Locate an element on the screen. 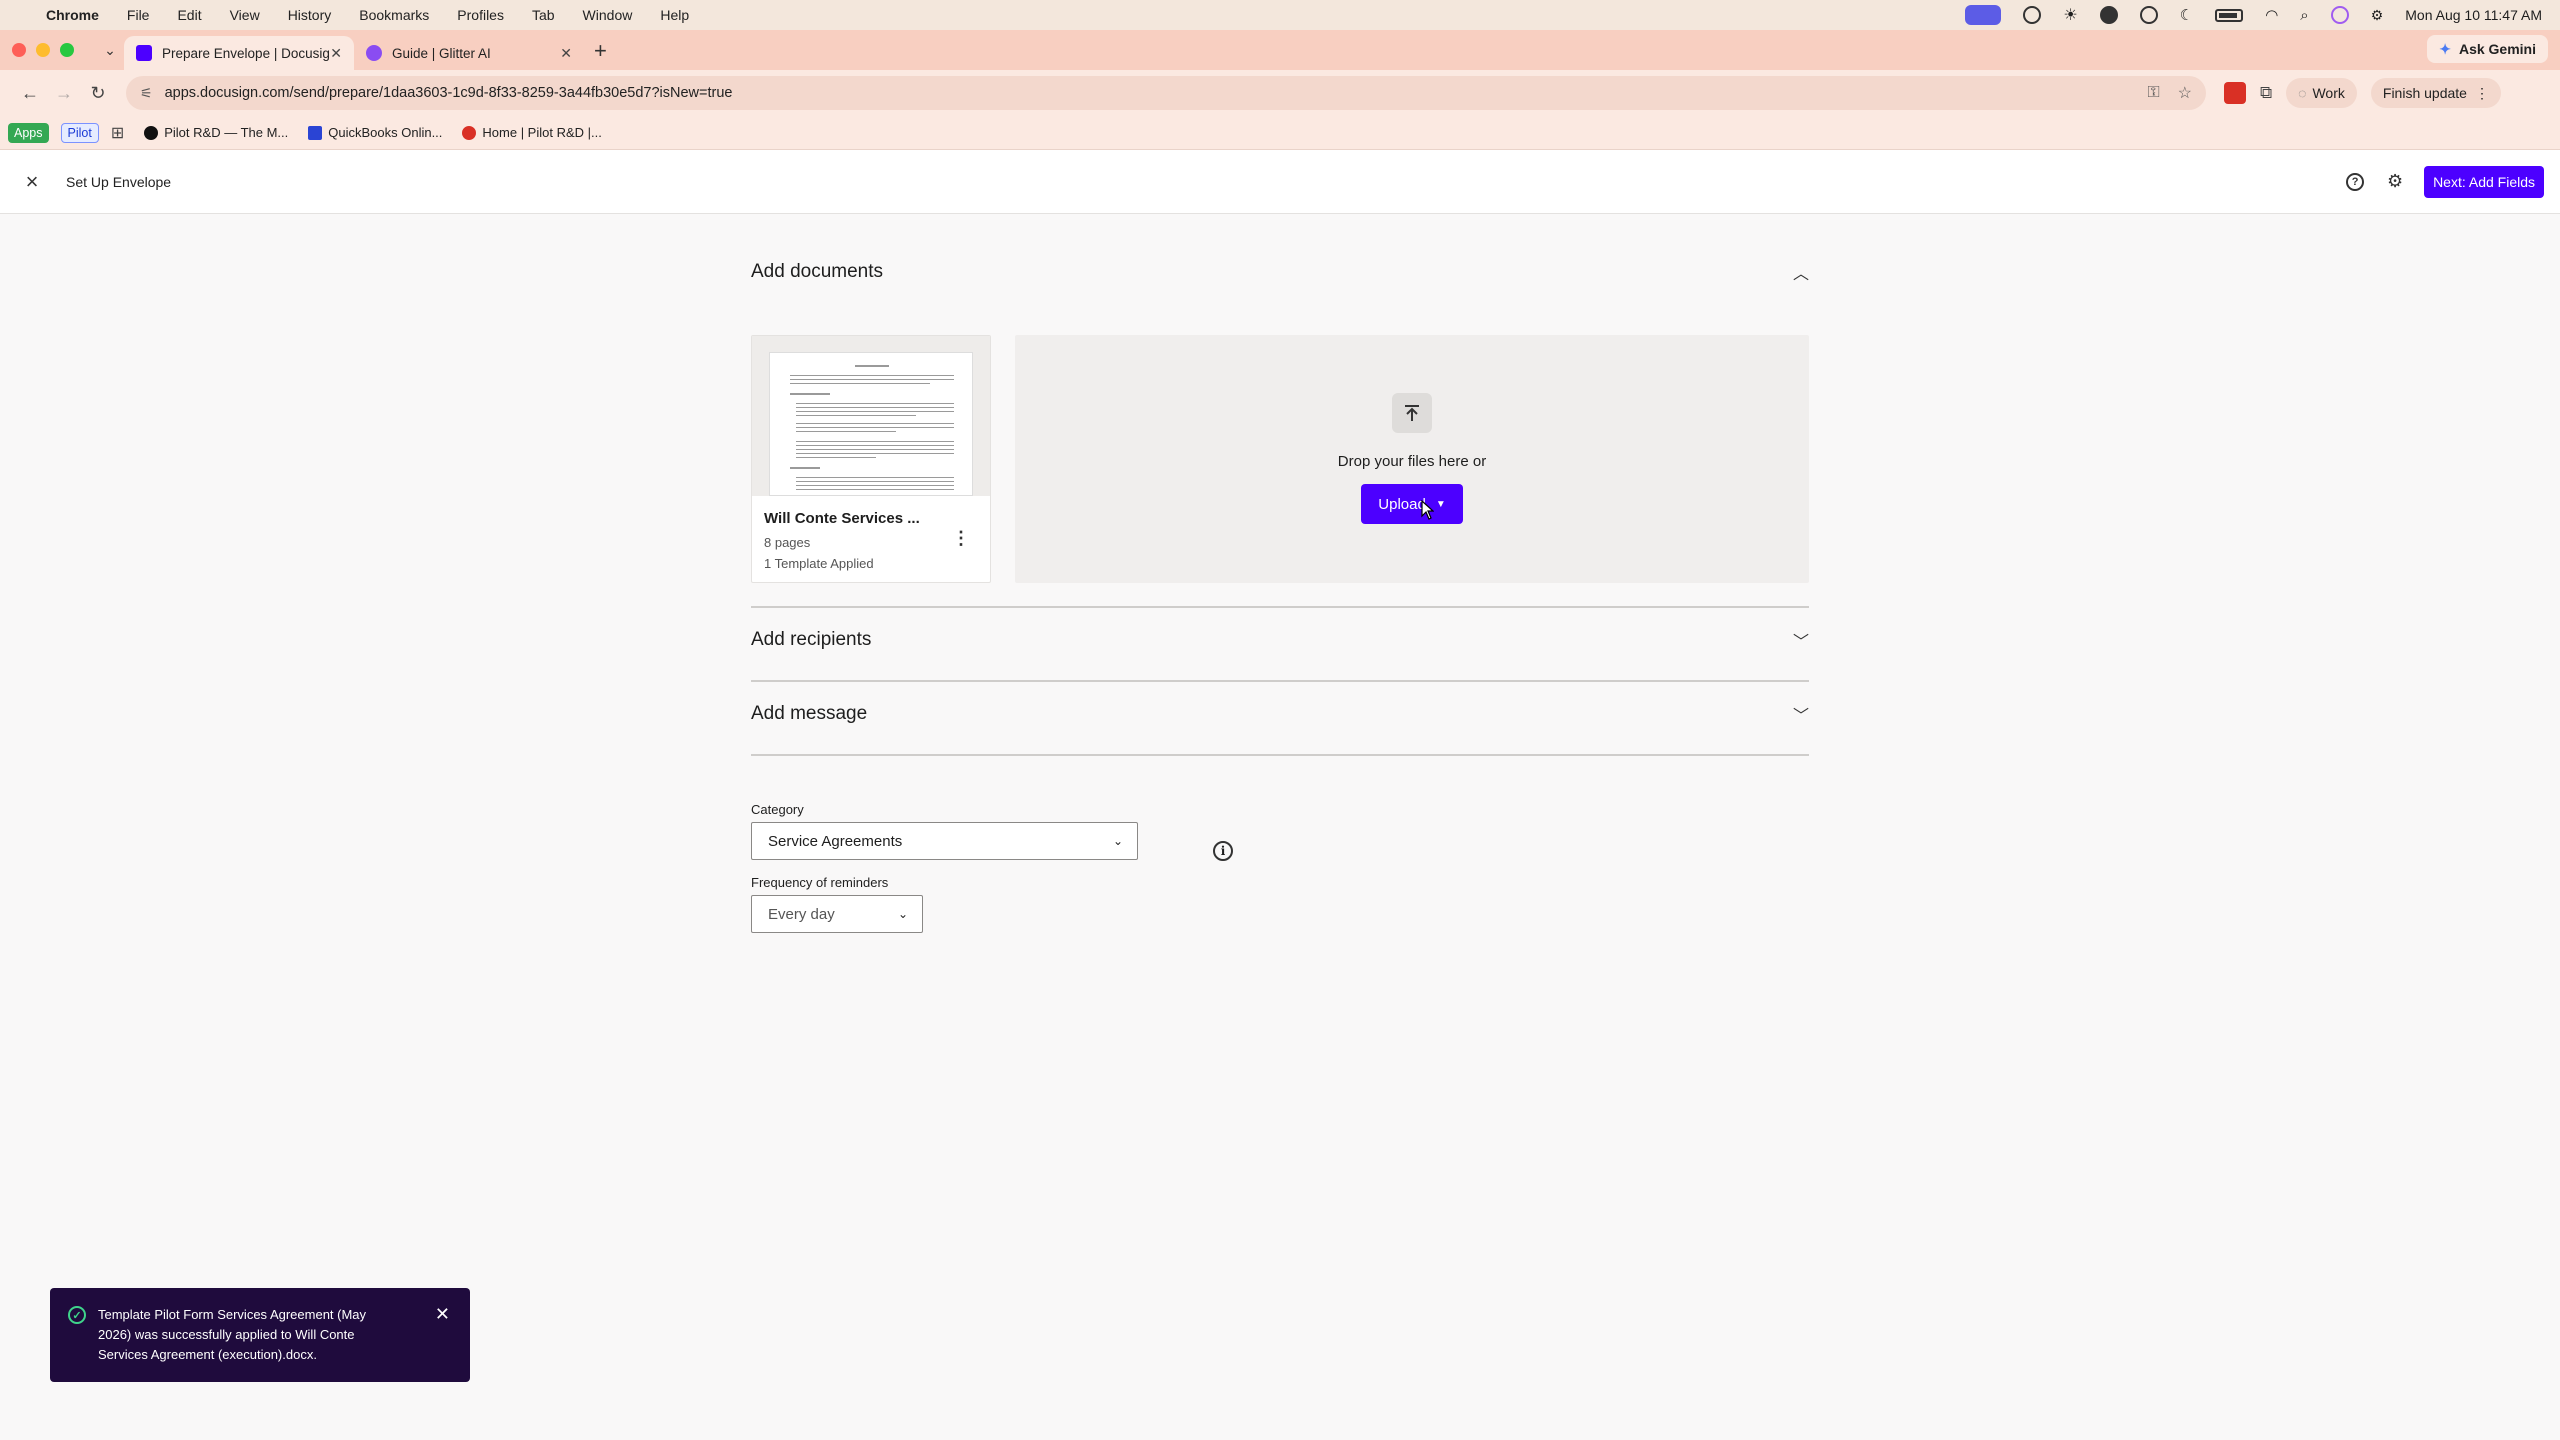 This screenshot has height=1440, width=2560. menu-tab: Tab is located at coordinates (543, 15).